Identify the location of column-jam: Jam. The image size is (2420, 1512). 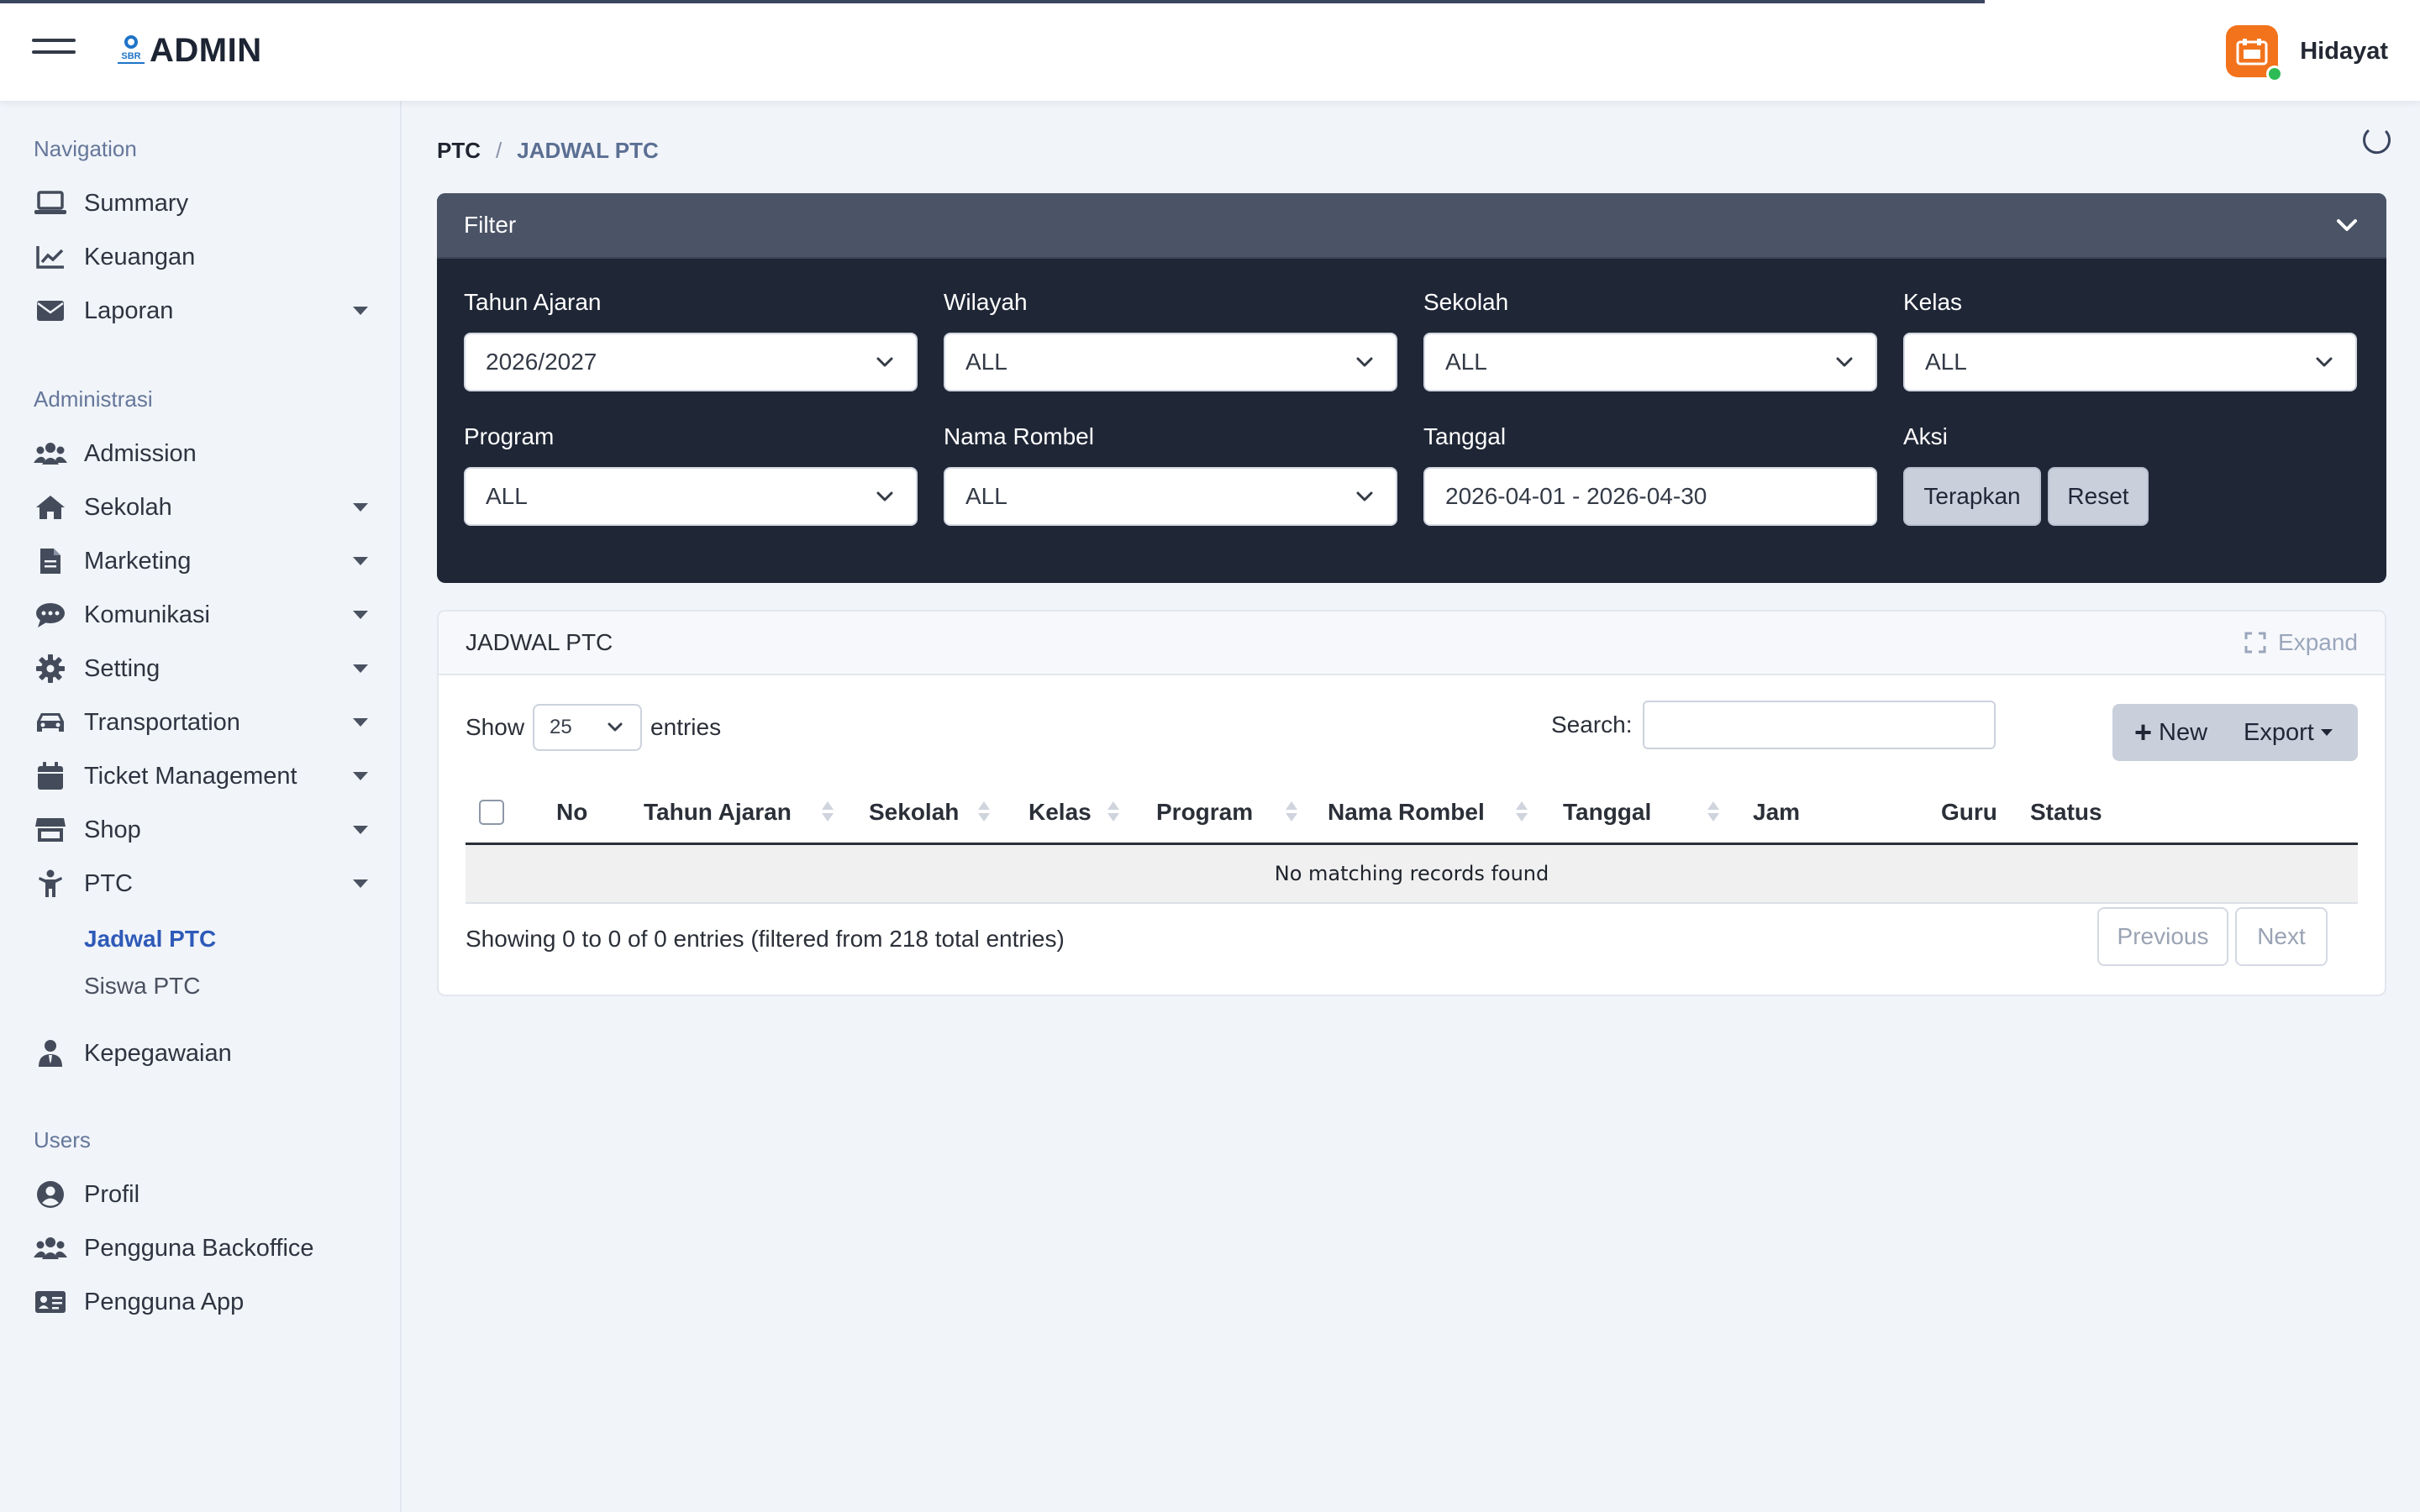
(1776, 812).